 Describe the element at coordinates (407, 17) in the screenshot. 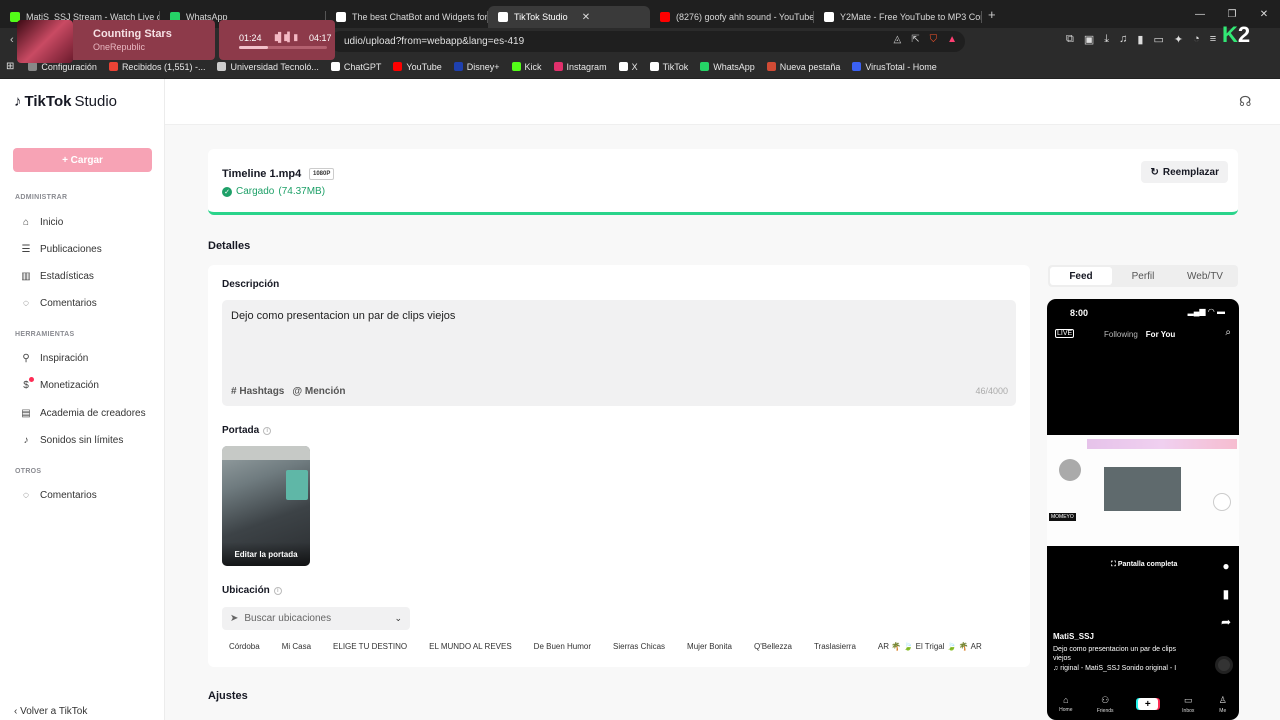

I see `browser-tab: The best ChatBot and Widgets for Ki` at that location.